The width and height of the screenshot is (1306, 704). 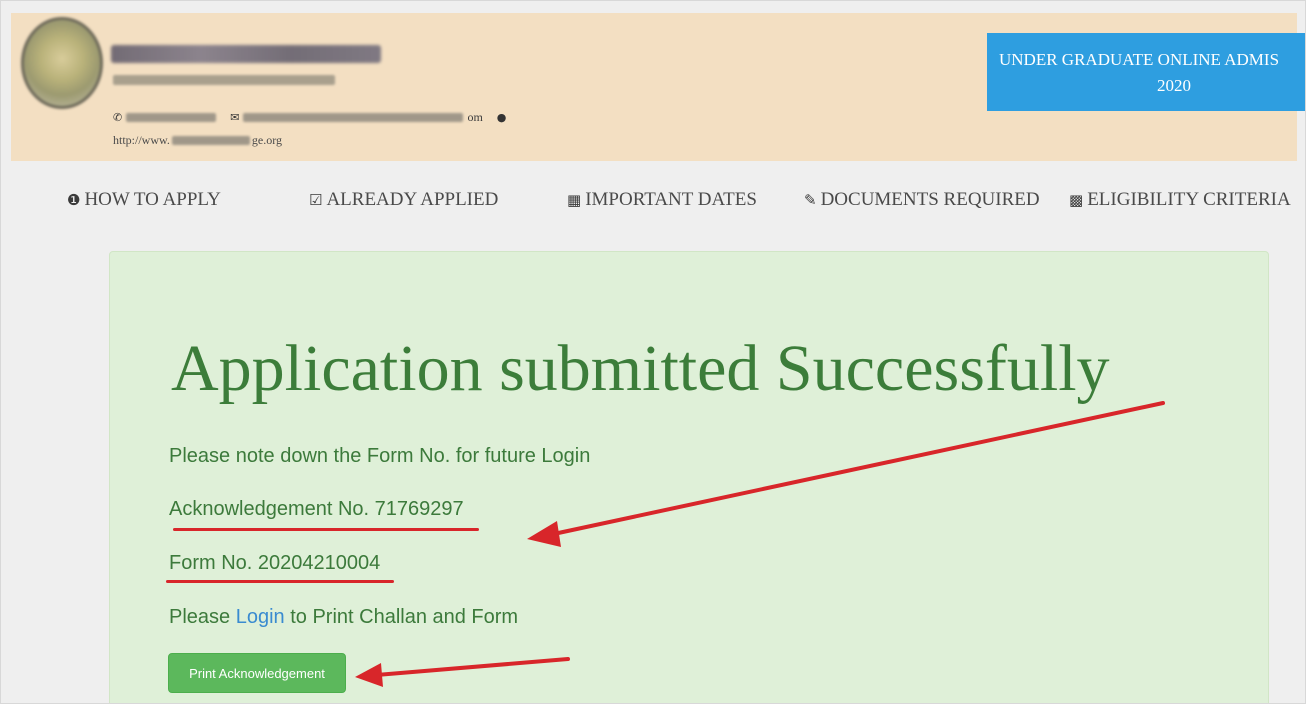 I want to click on info-circle-icon: ❶, so click(x=74, y=200).